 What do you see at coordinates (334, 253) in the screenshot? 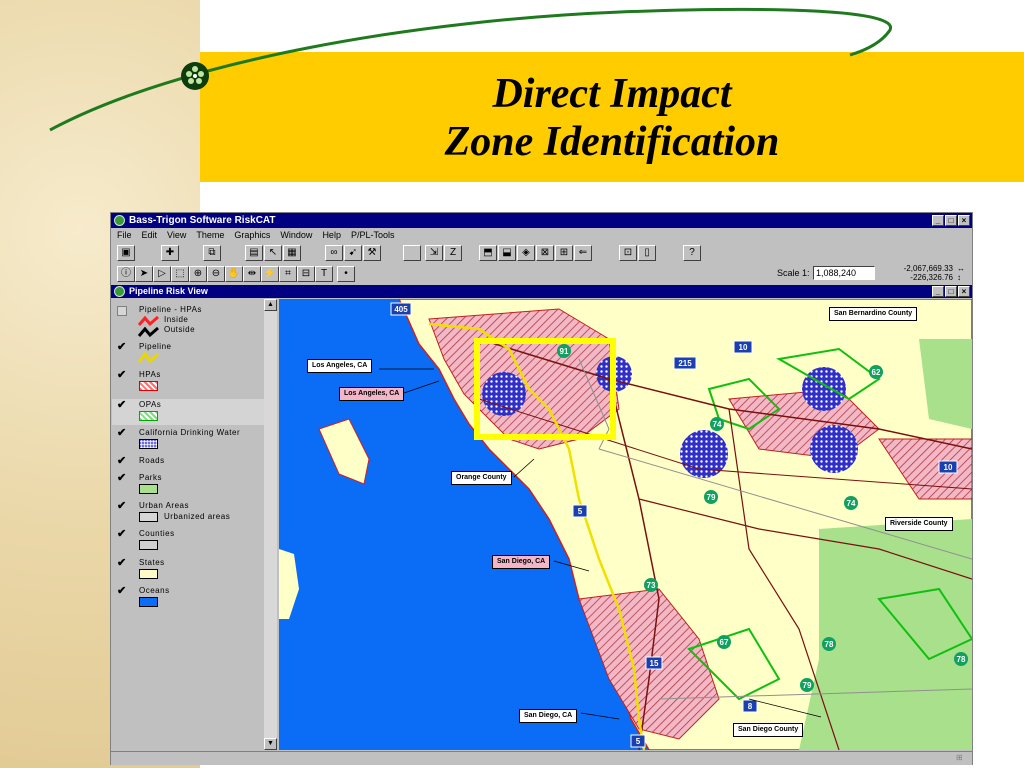
I see `binoculars-icon: ∞` at bounding box center [334, 253].